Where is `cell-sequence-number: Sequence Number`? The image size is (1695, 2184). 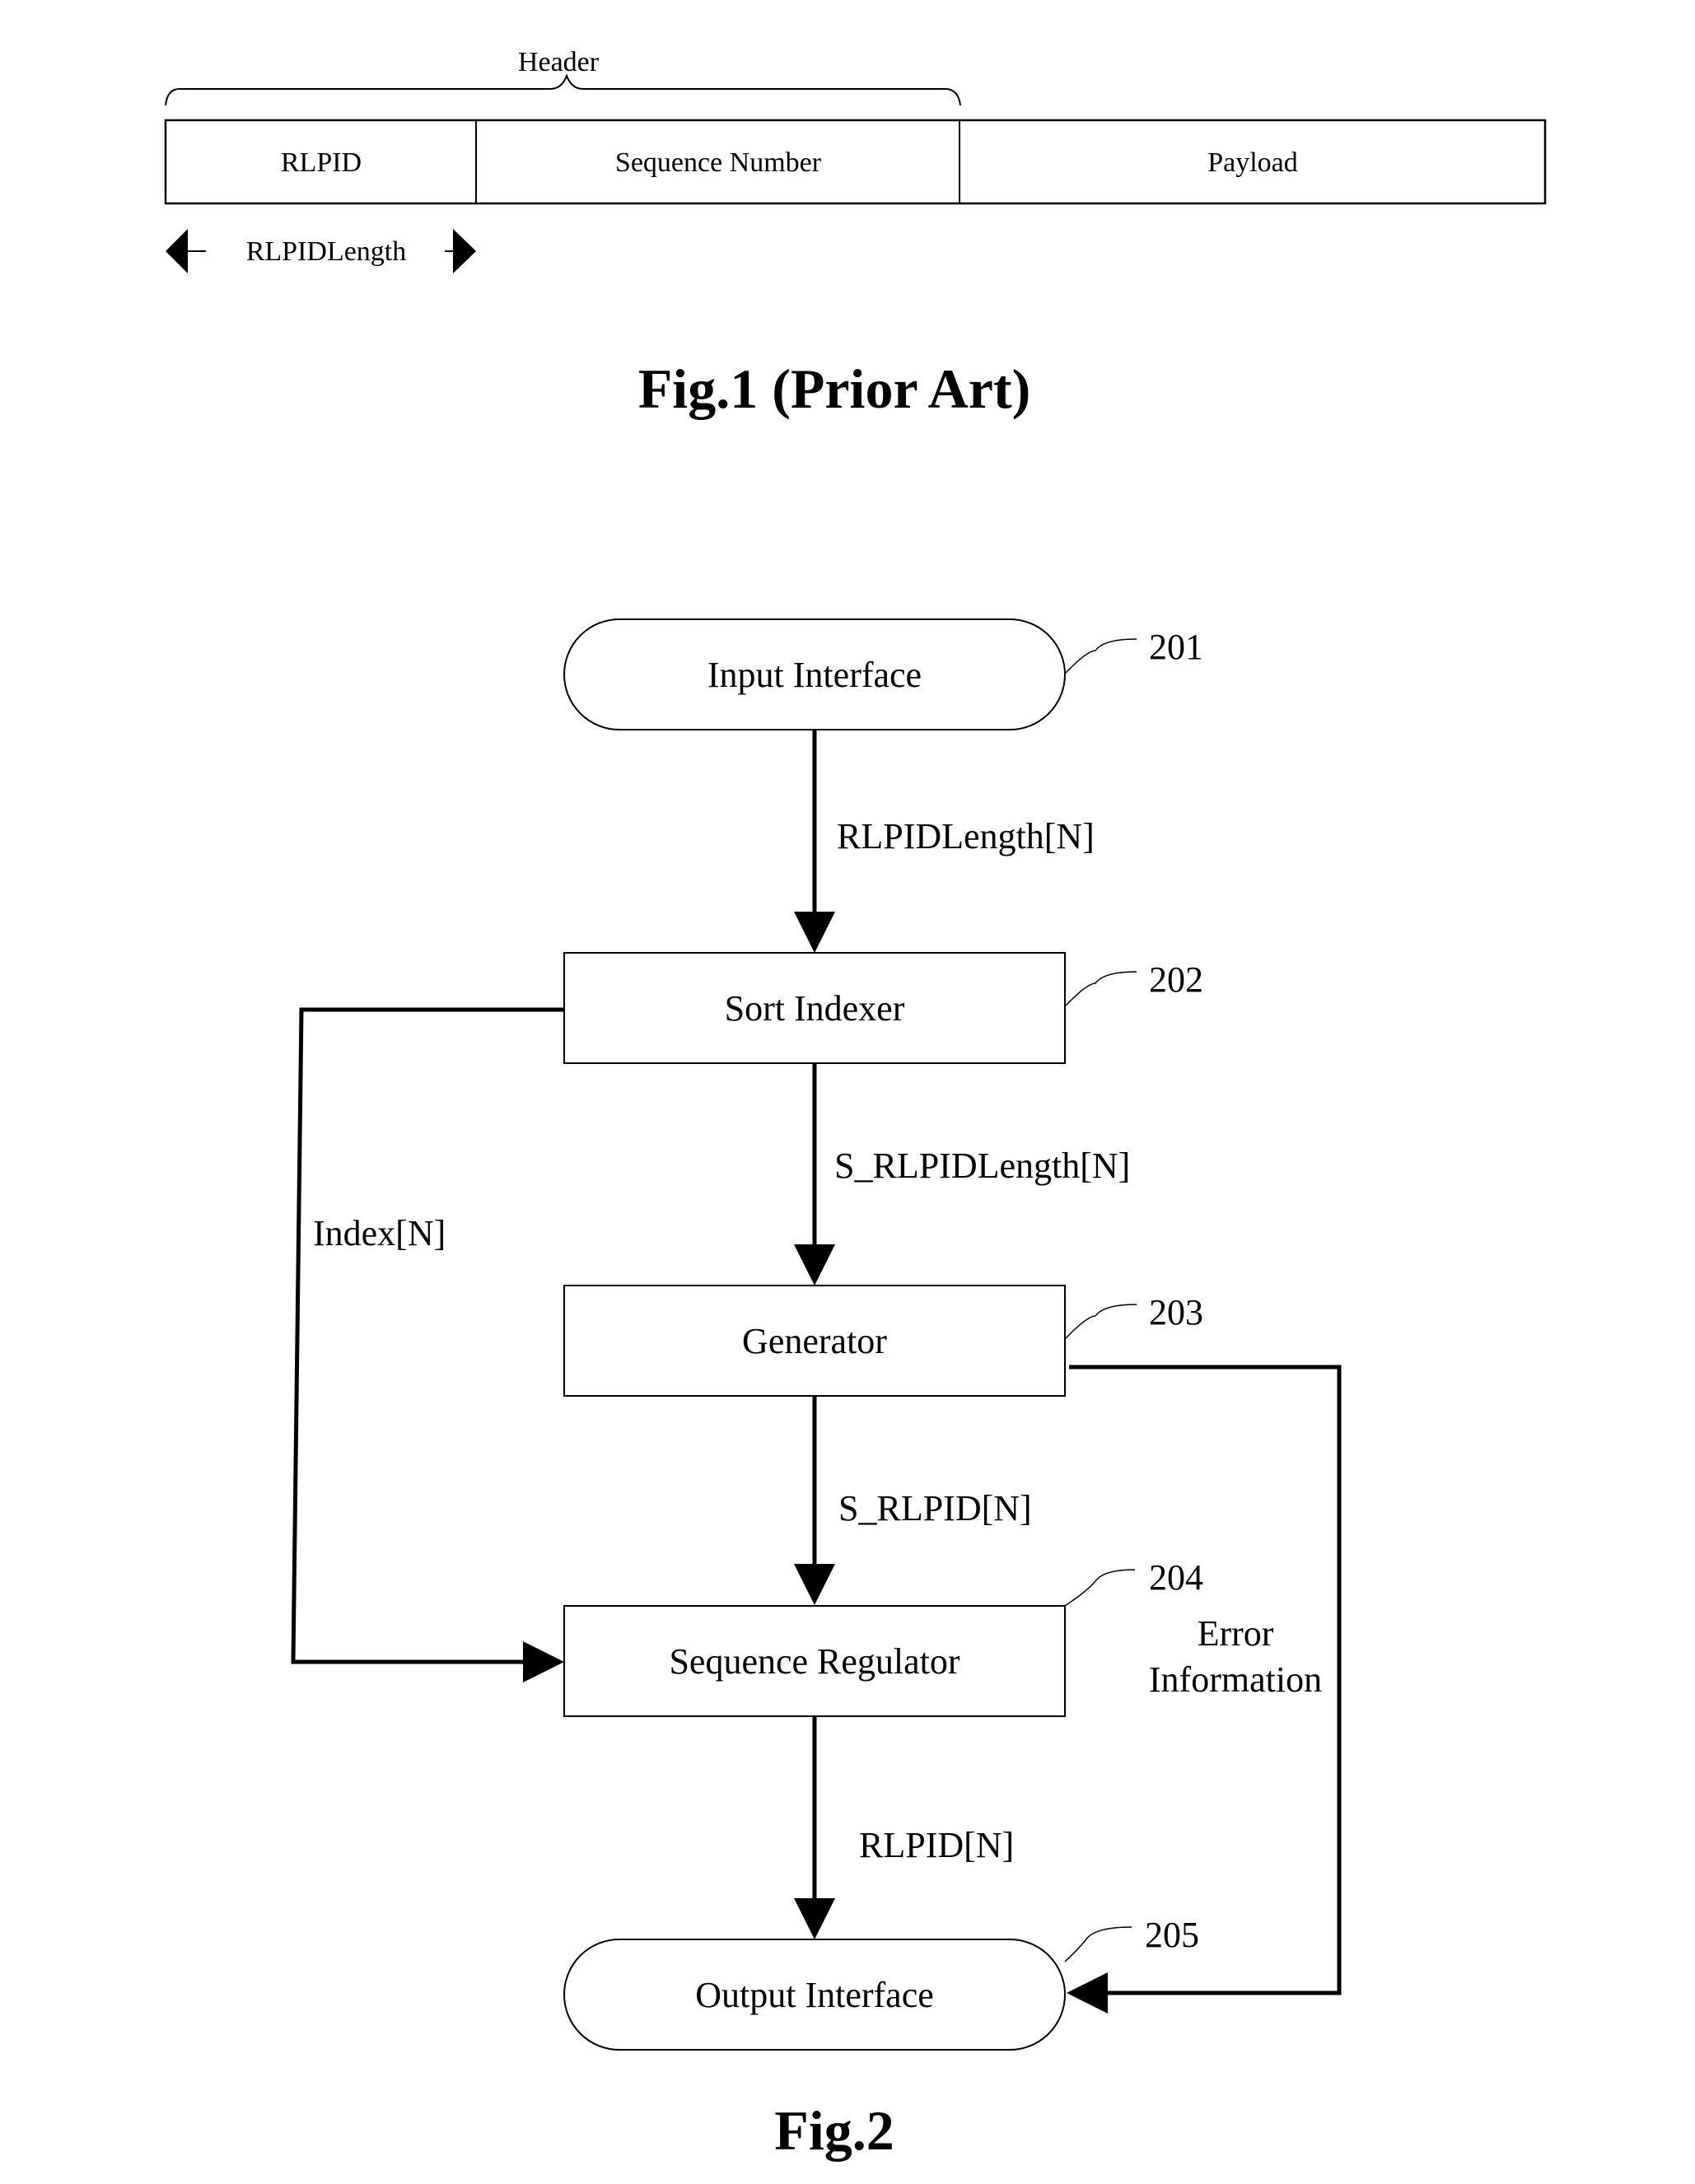 cell-sequence-number: Sequence Number is located at coordinates (719, 162).